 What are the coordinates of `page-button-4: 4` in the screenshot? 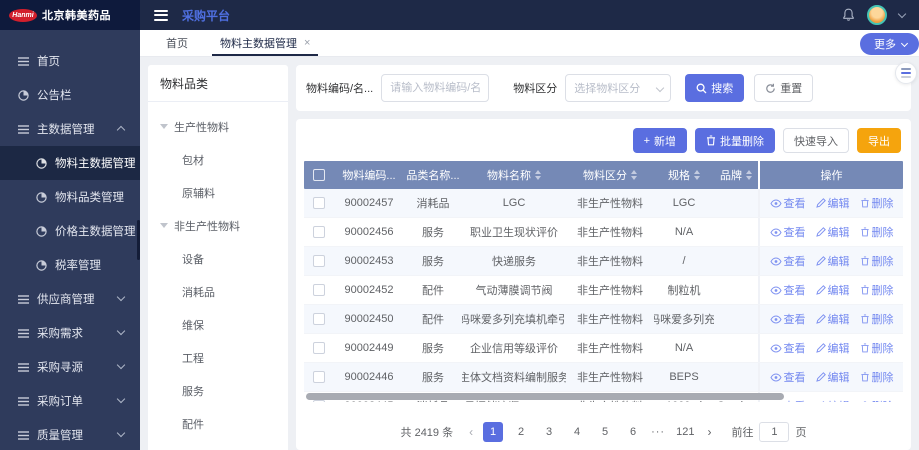 It's located at (577, 432).